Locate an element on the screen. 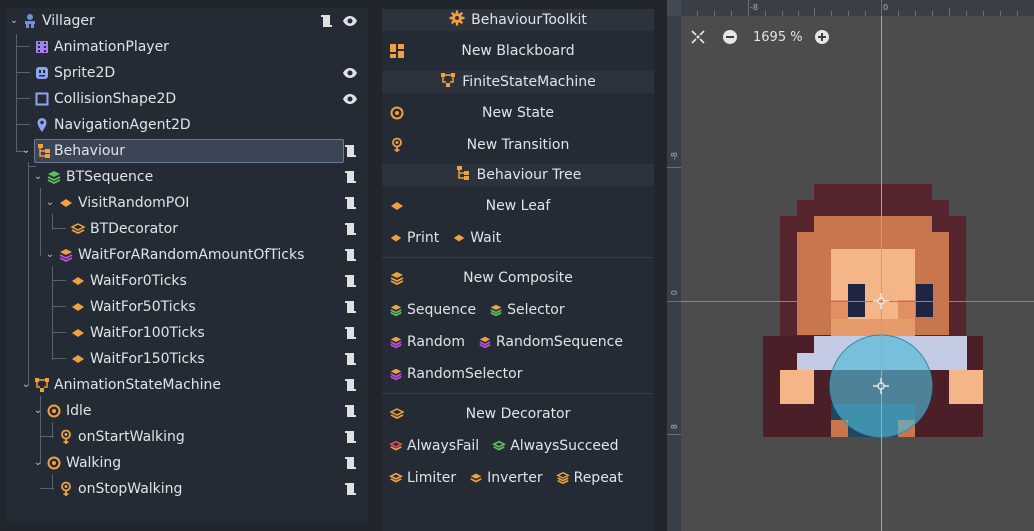  always-succeed-button: AlwaysSucceed is located at coordinates (555, 446).